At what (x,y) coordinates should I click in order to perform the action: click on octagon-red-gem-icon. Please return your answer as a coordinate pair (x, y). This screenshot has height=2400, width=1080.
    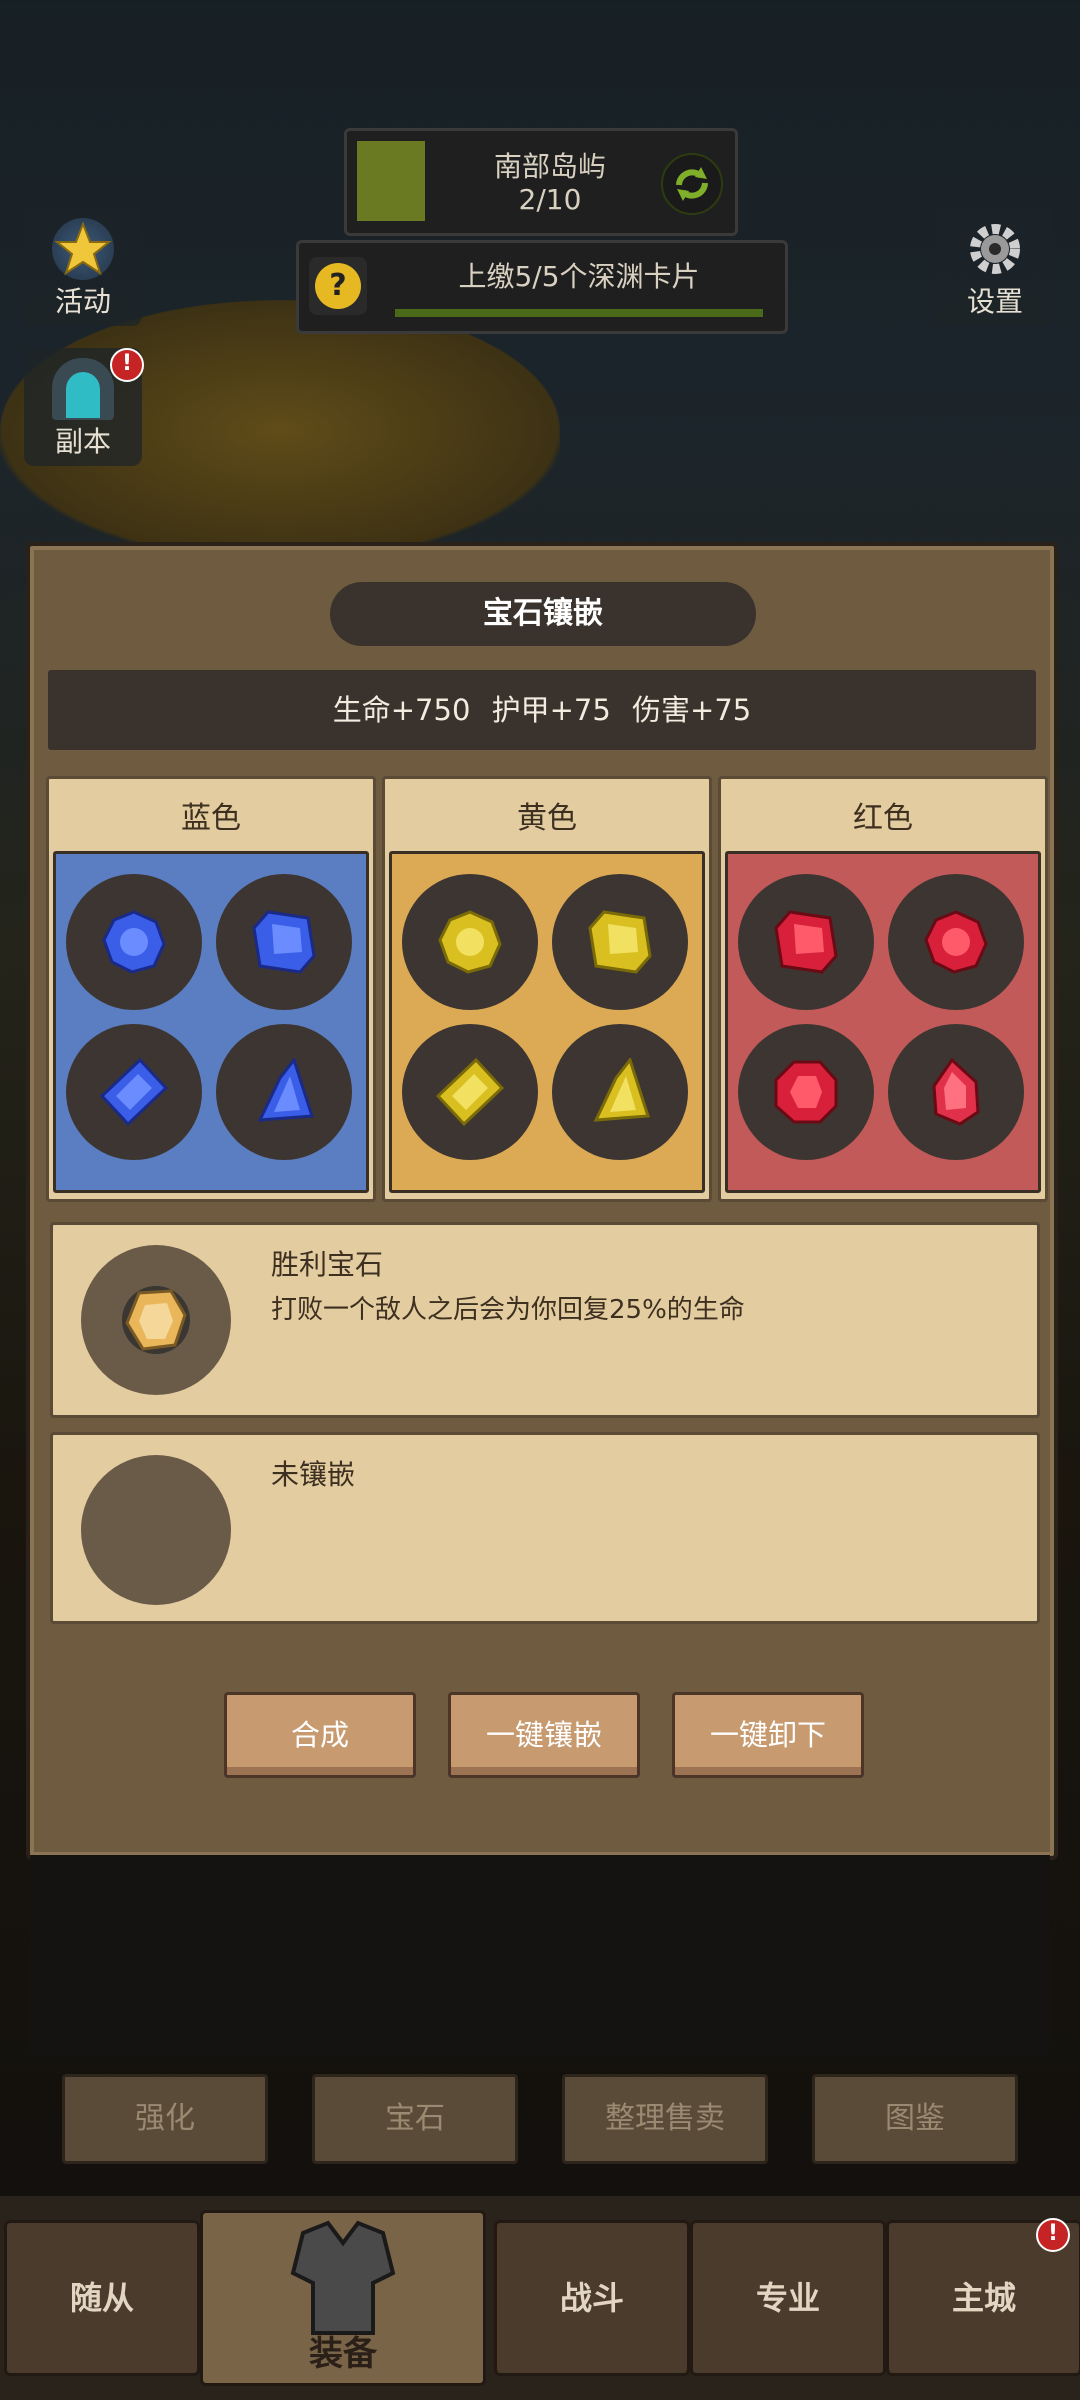
    Looking at the image, I should click on (806, 1092).